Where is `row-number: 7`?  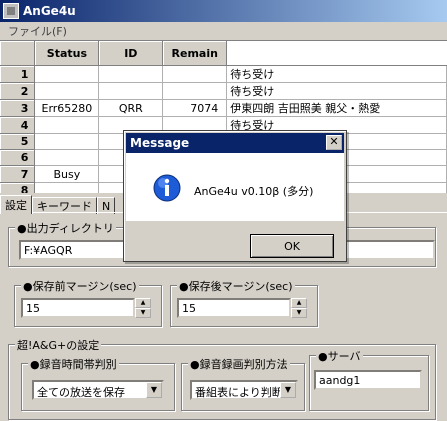
row-number: 7 is located at coordinates (18, 174).